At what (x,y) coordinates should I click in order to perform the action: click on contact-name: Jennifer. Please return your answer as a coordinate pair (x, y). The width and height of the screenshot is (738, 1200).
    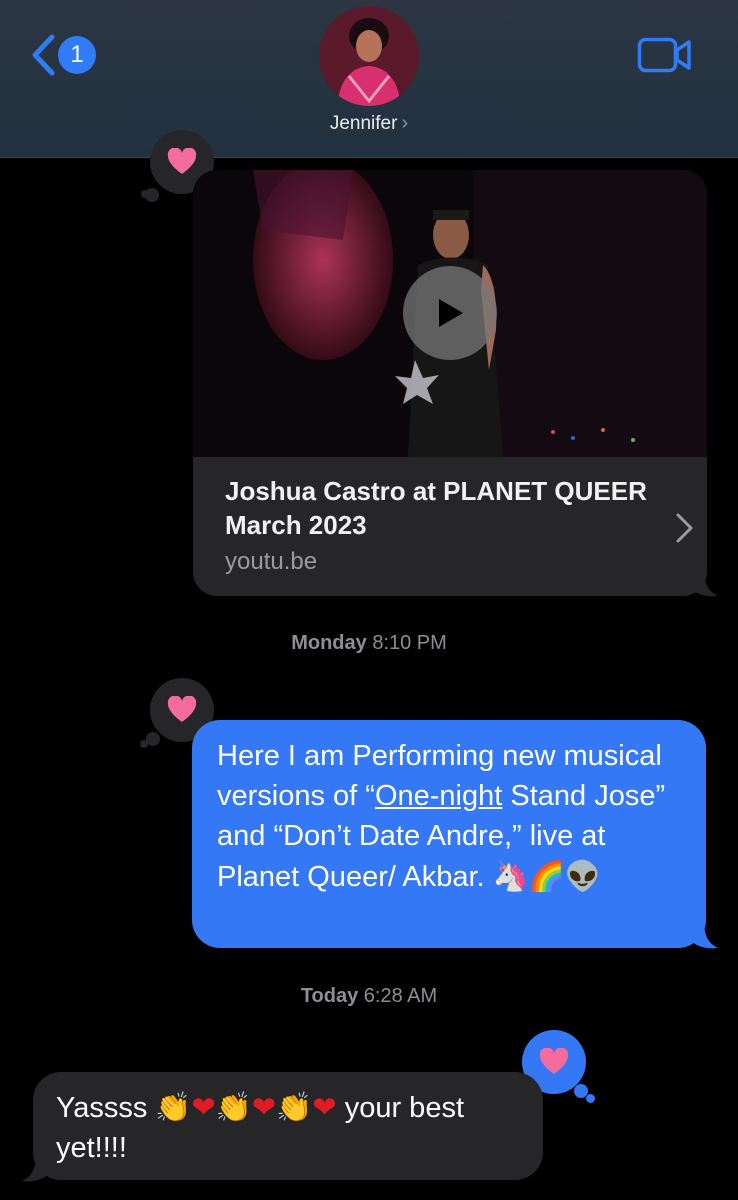
    Looking at the image, I should click on (363, 123).